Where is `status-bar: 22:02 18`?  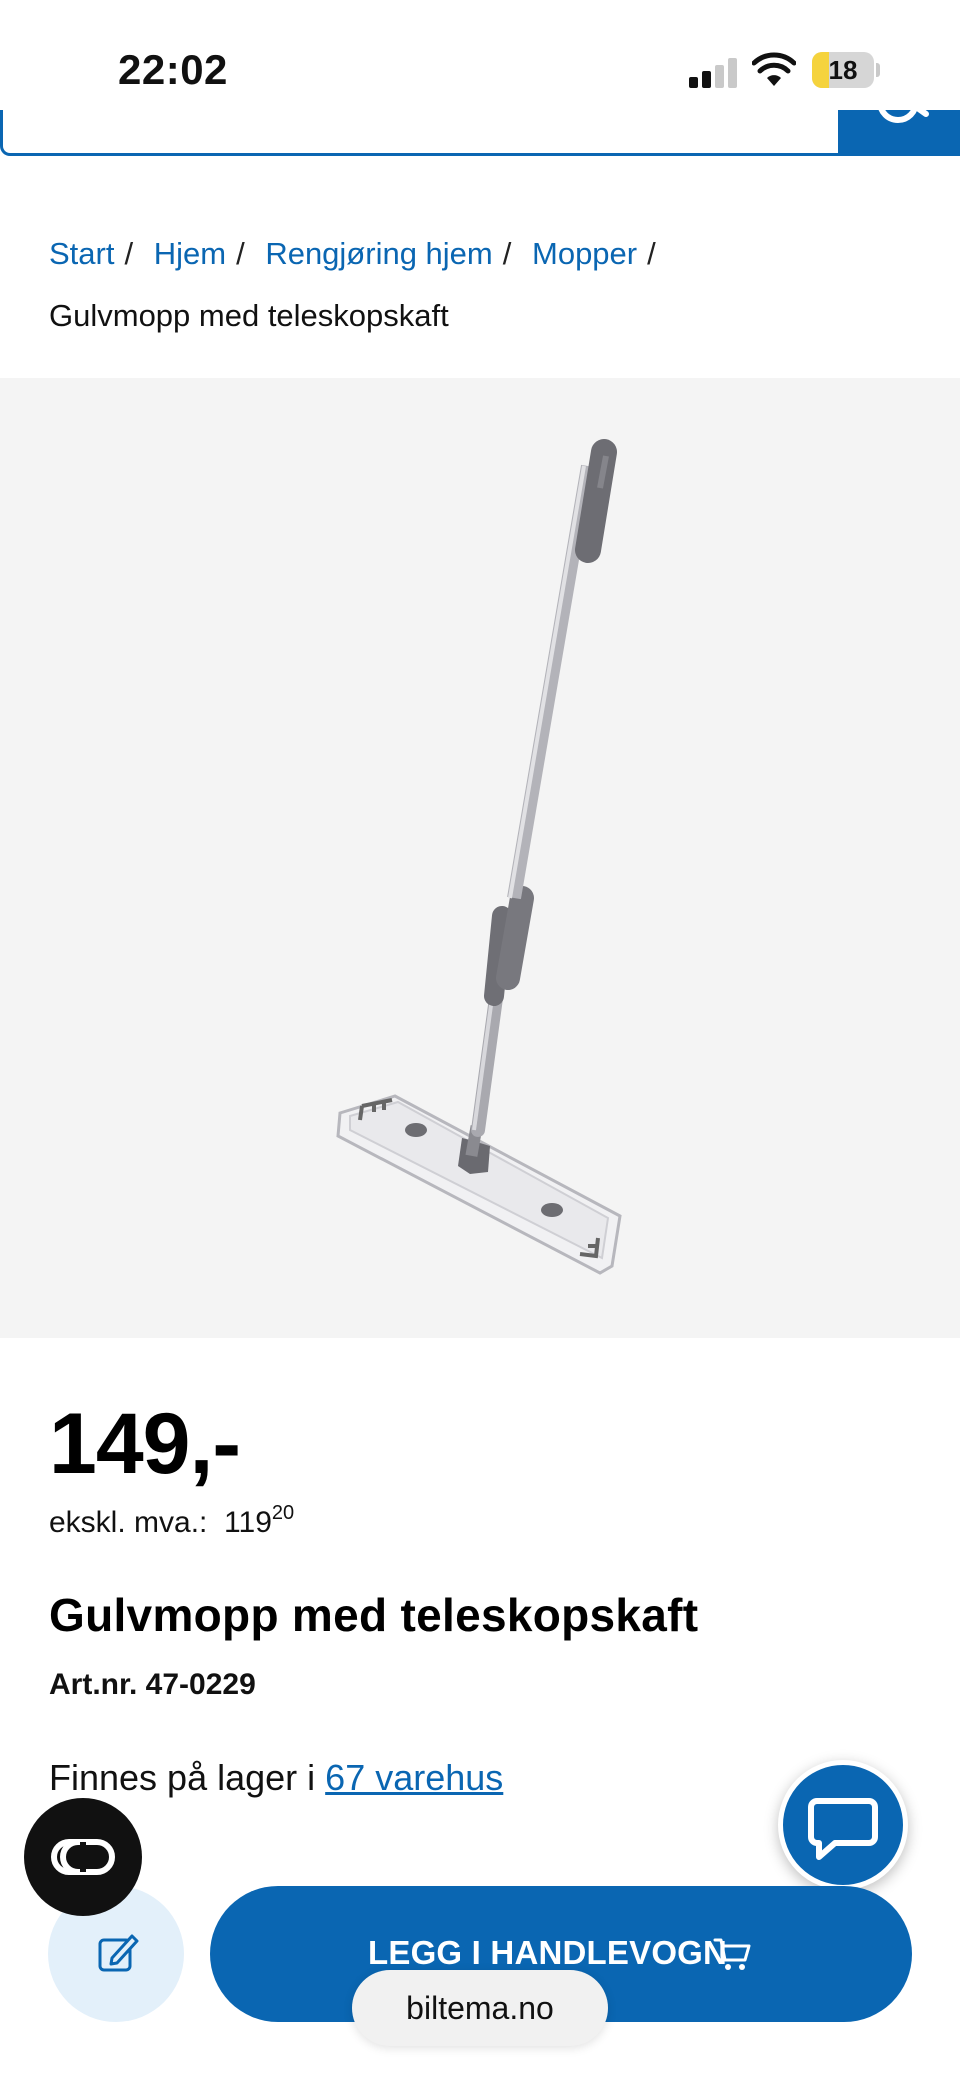 status-bar: 22:02 18 is located at coordinates (480, 55).